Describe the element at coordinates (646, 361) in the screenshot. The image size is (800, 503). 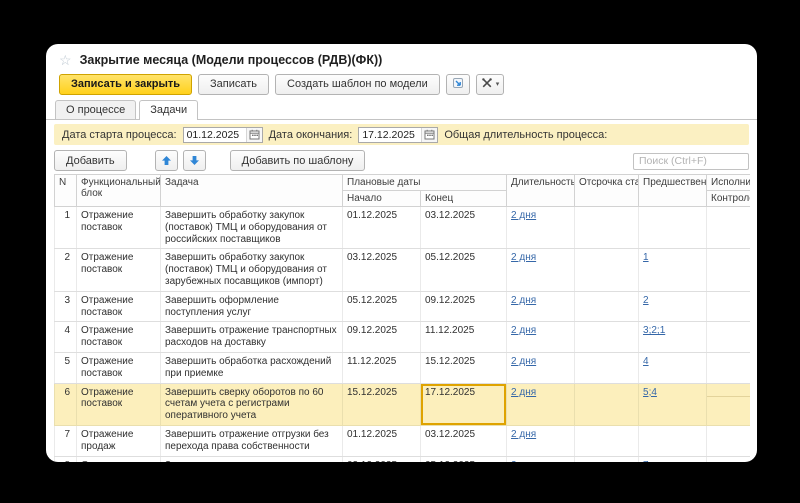
I see `predecessors-link: 4` at that location.